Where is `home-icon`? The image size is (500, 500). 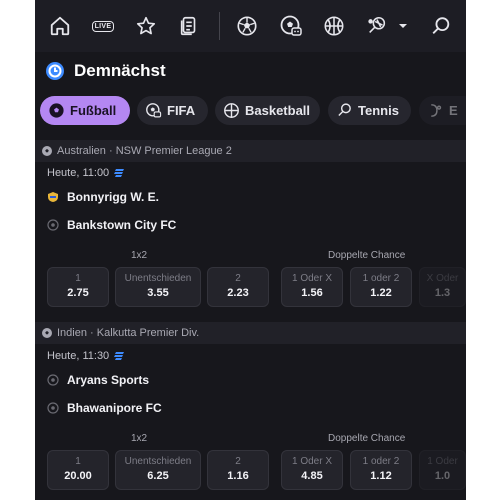
home-icon is located at coordinates (60, 26).